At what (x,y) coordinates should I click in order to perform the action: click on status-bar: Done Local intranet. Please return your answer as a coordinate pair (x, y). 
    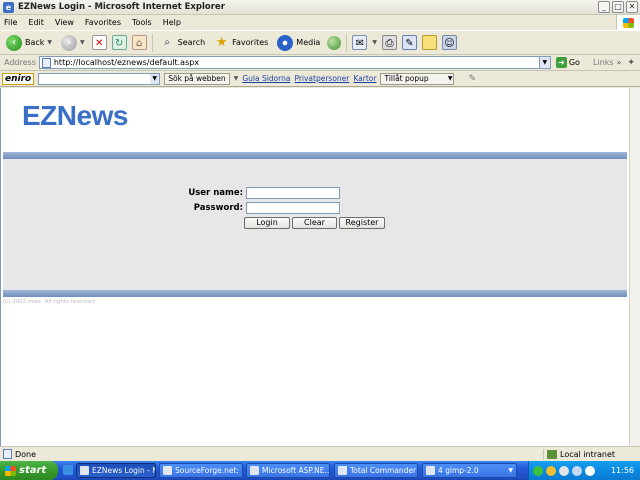
    Looking at the image, I should click on (320, 453).